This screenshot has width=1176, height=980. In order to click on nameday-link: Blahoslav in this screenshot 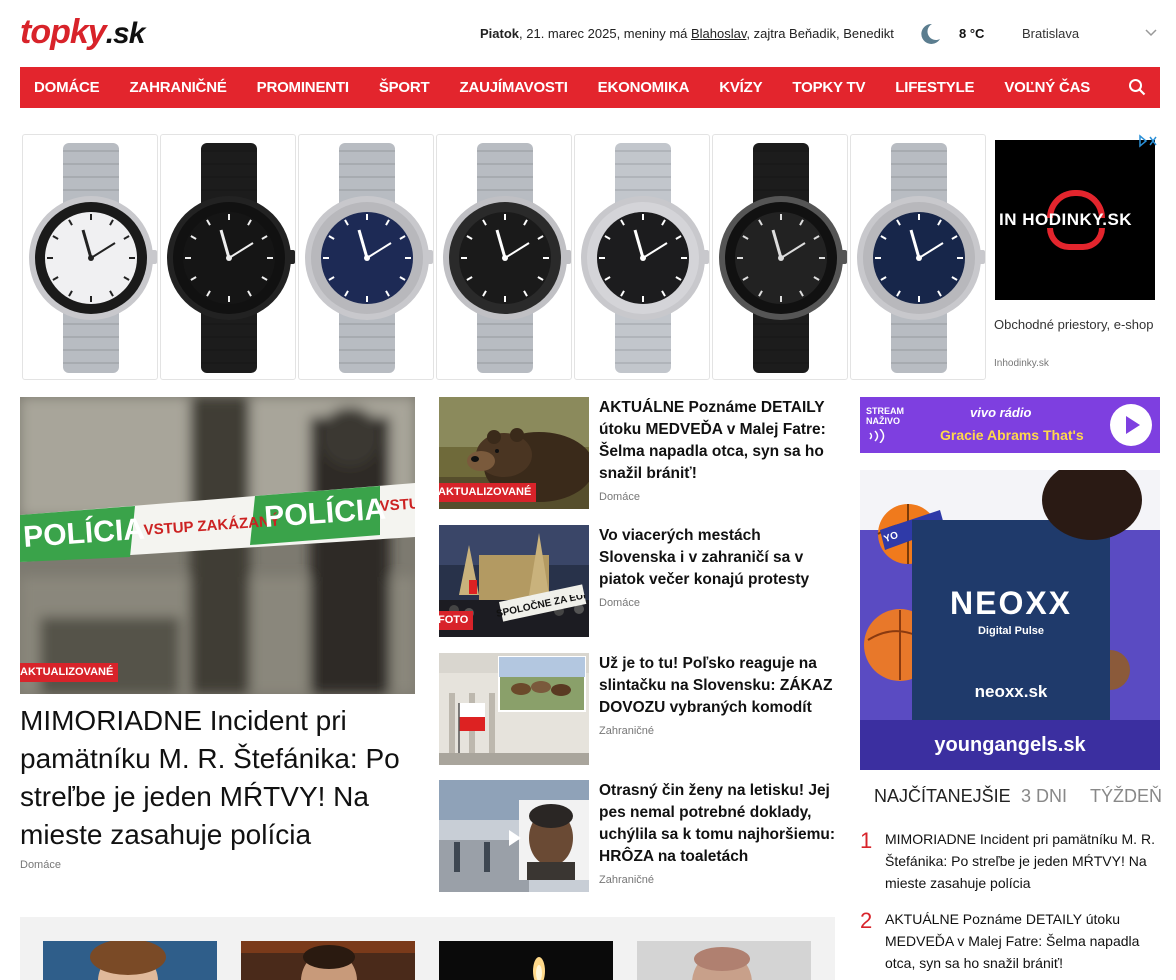, I will do `click(718, 33)`.